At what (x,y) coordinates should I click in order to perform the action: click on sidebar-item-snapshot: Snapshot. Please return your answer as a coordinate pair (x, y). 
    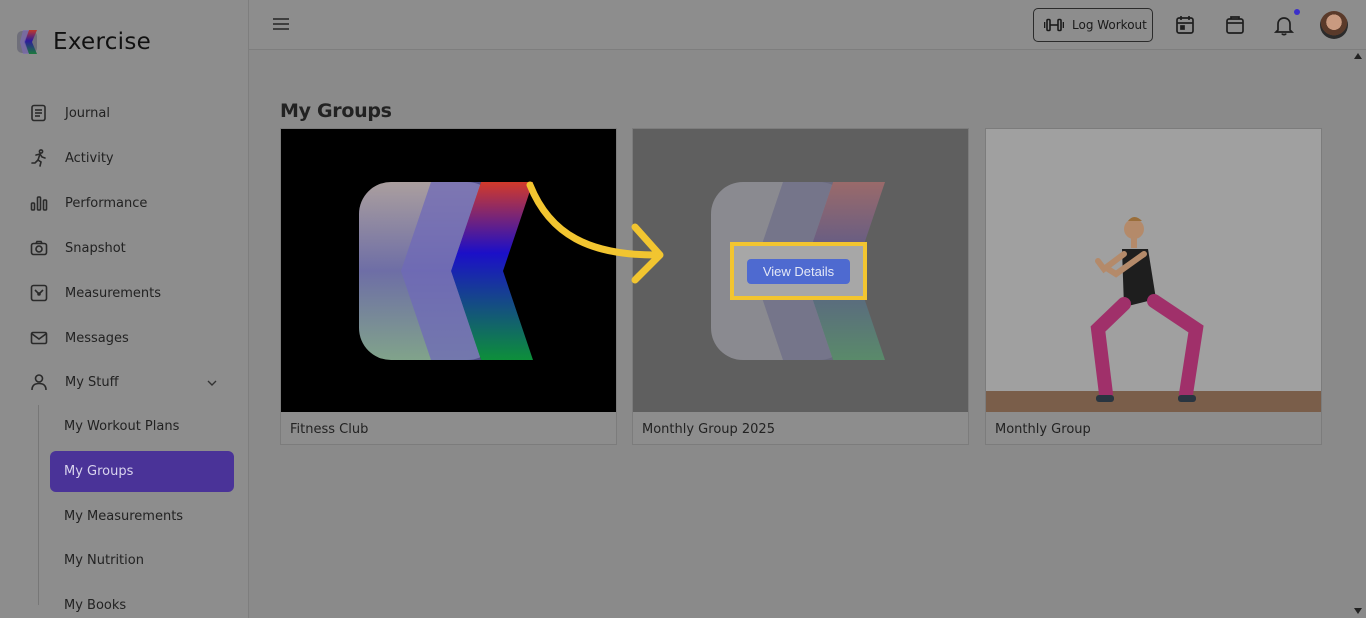
    Looking at the image, I should click on (77, 248).